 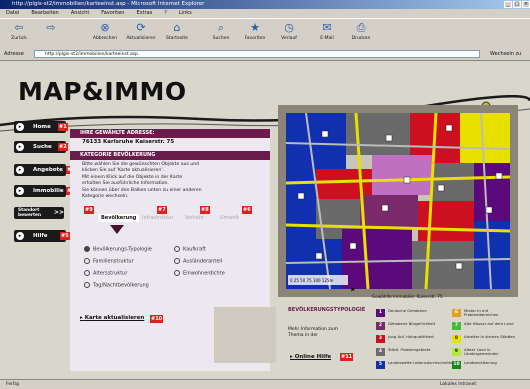 What do you see at coordinates (170, 155) in the screenshot?
I see `category-heading: KATEGORIE BEVÖLKERUNG` at bounding box center [170, 155].